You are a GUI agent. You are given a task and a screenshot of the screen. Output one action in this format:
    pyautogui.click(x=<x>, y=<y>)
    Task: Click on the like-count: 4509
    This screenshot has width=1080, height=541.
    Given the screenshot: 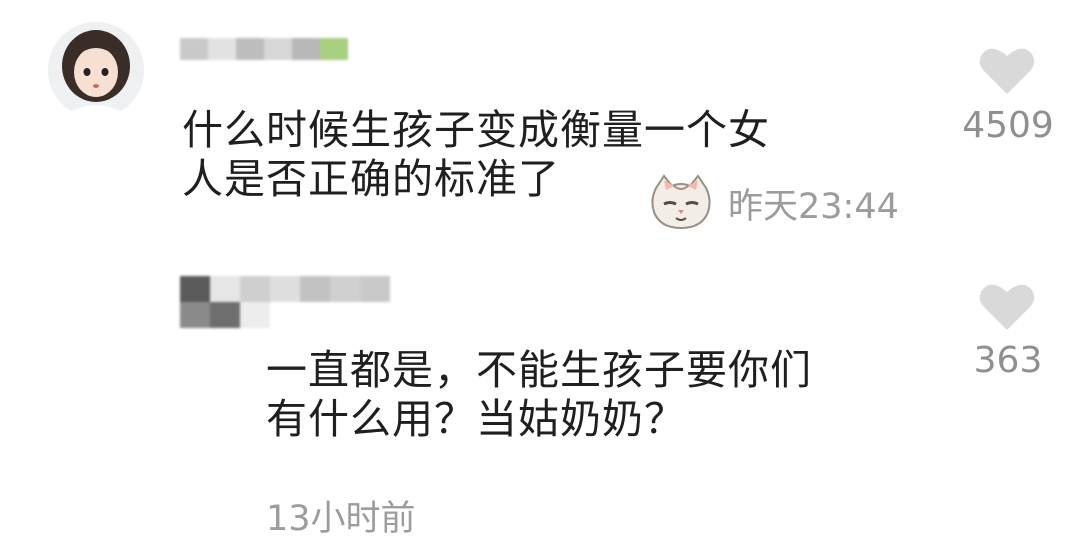 What is the action you would take?
    pyautogui.click(x=1008, y=125)
    